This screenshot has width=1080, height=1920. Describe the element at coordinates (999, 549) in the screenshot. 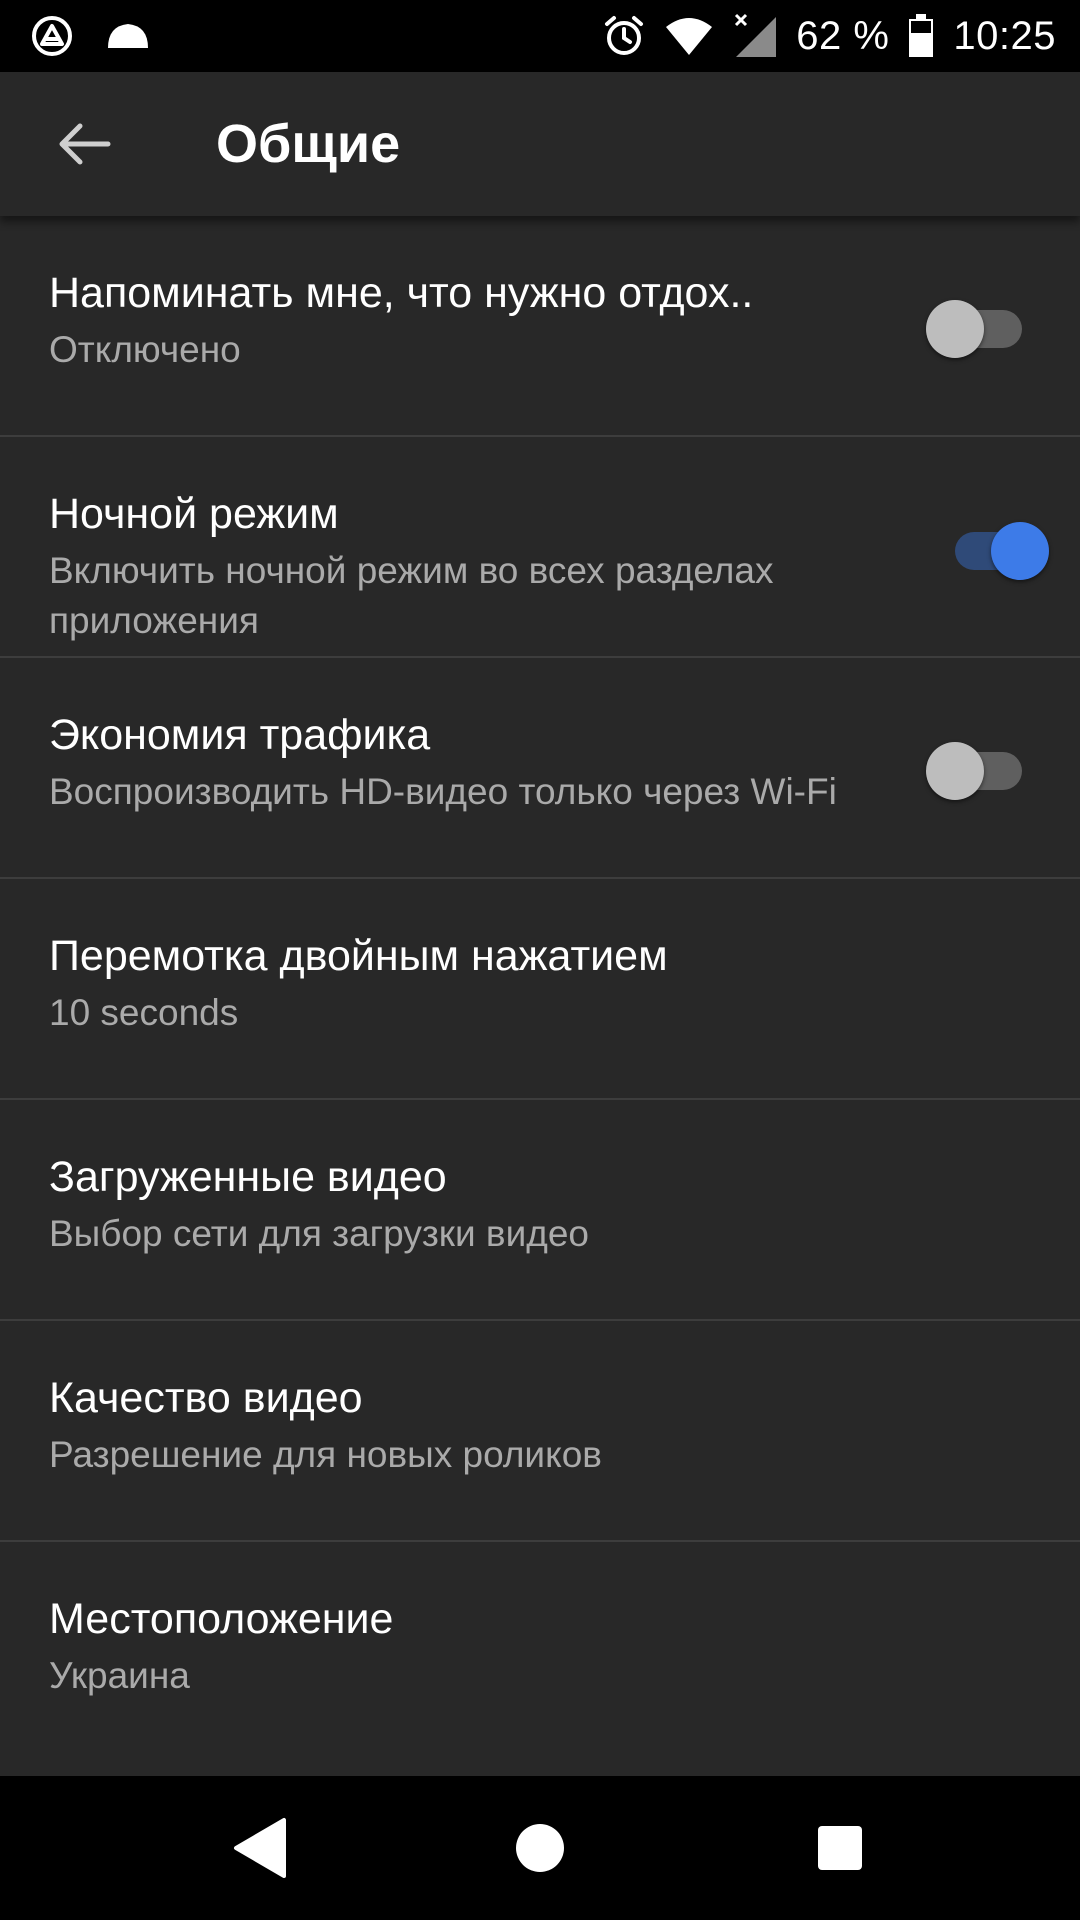

I see `night-mode-toggle` at that location.